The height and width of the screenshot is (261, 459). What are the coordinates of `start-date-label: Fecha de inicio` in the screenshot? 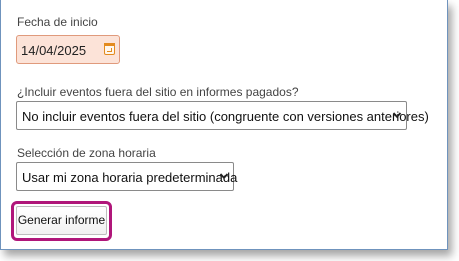 It's located at (57, 22).